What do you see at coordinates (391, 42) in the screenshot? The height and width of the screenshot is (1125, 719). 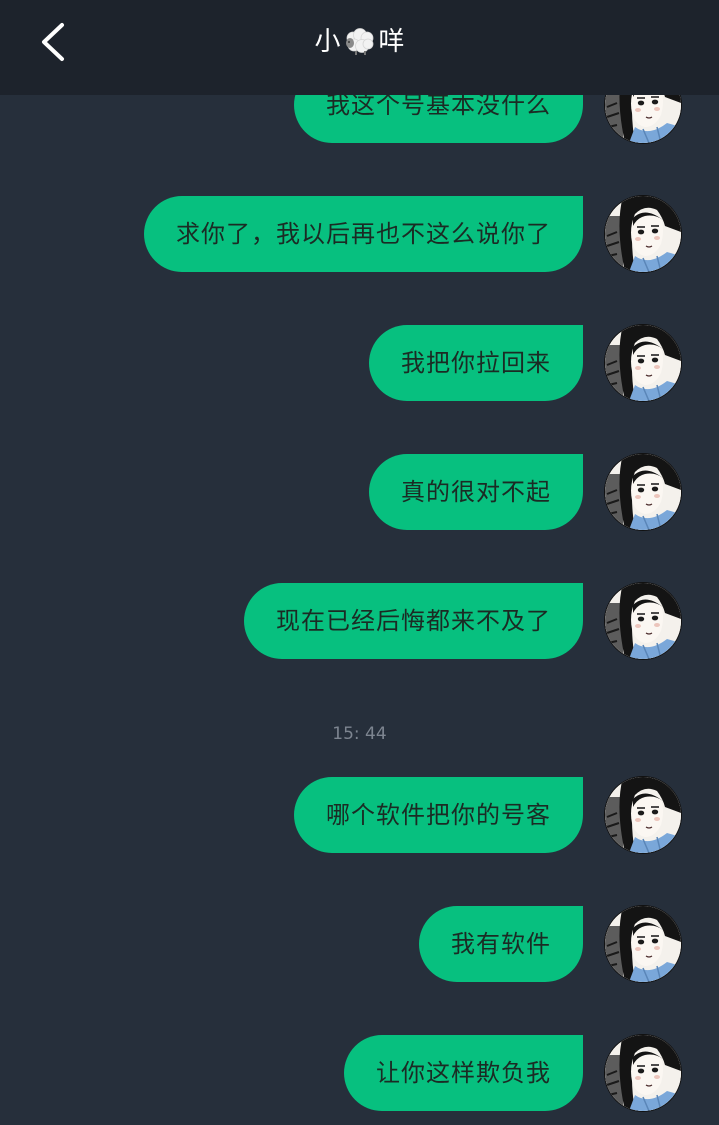 I see `title-suffix: 咩` at bounding box center [391, 42].